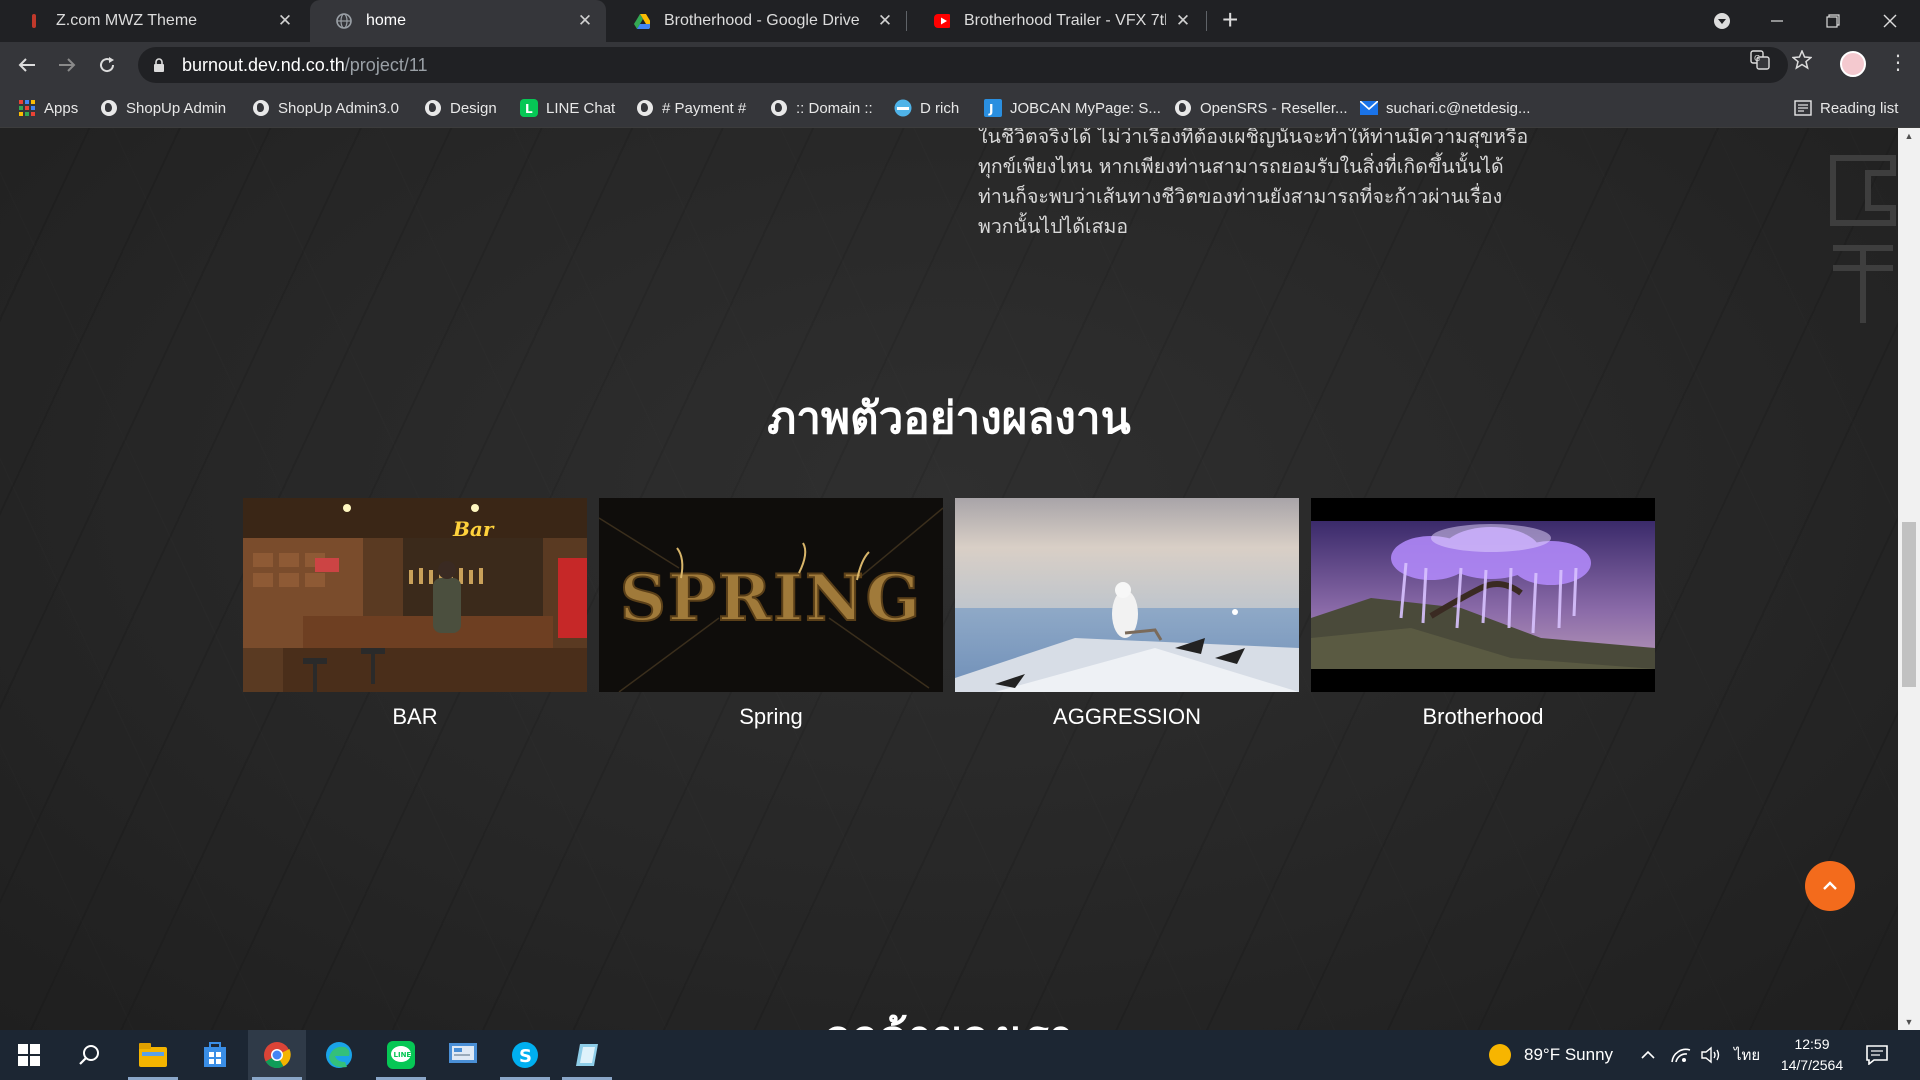 Image resolution: width=1920 pixels, height=1080 pixels. I want to click on lock-icon, so click(159, 65).